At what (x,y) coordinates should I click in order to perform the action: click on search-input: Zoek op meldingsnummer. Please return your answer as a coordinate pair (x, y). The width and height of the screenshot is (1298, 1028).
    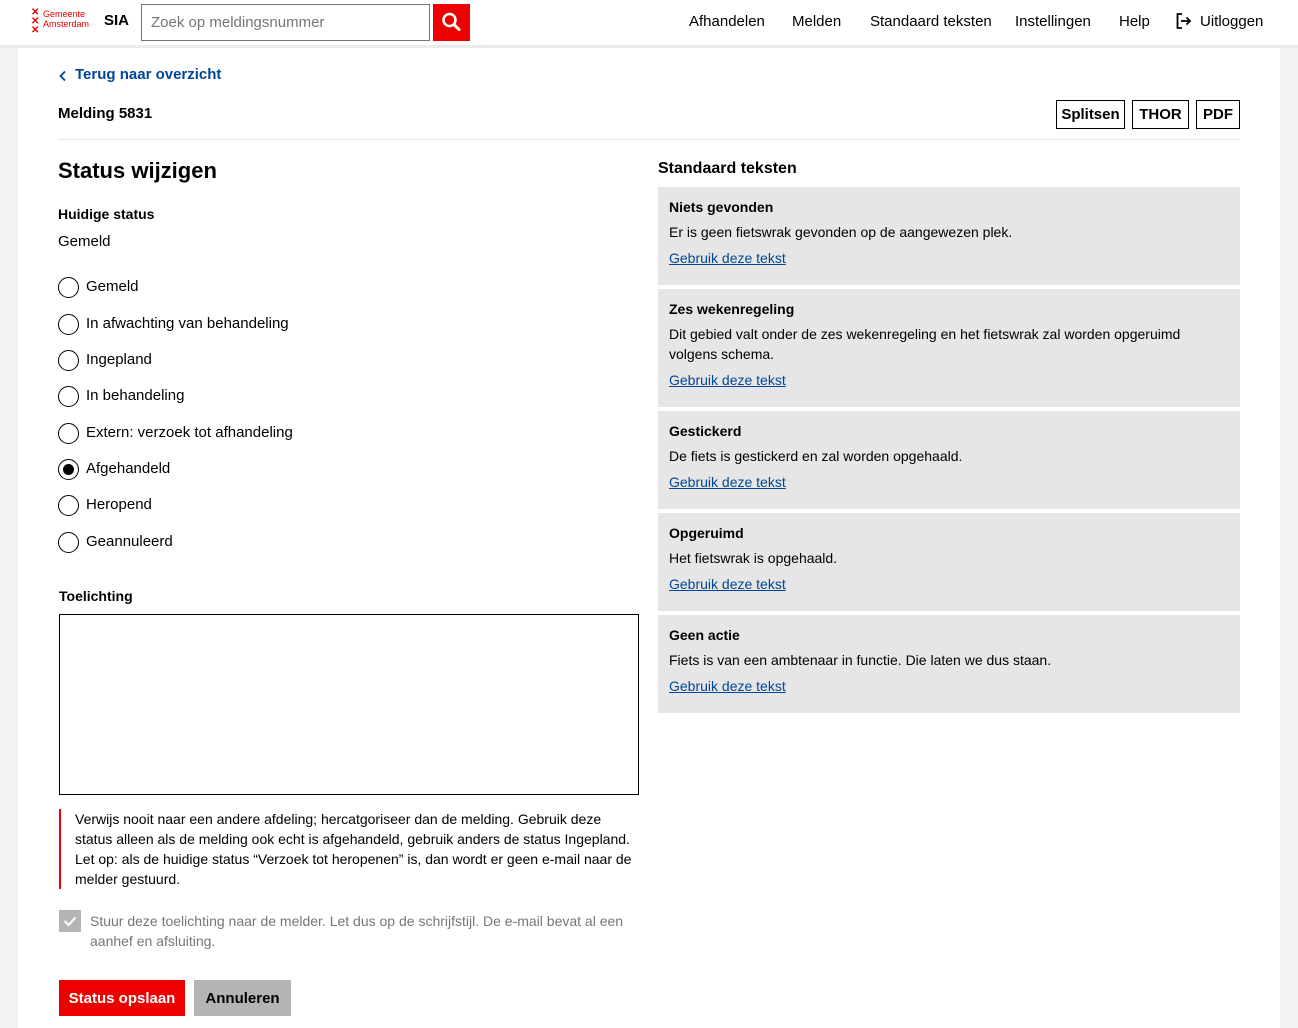
    Looking at the image, I should click on (285, 22).